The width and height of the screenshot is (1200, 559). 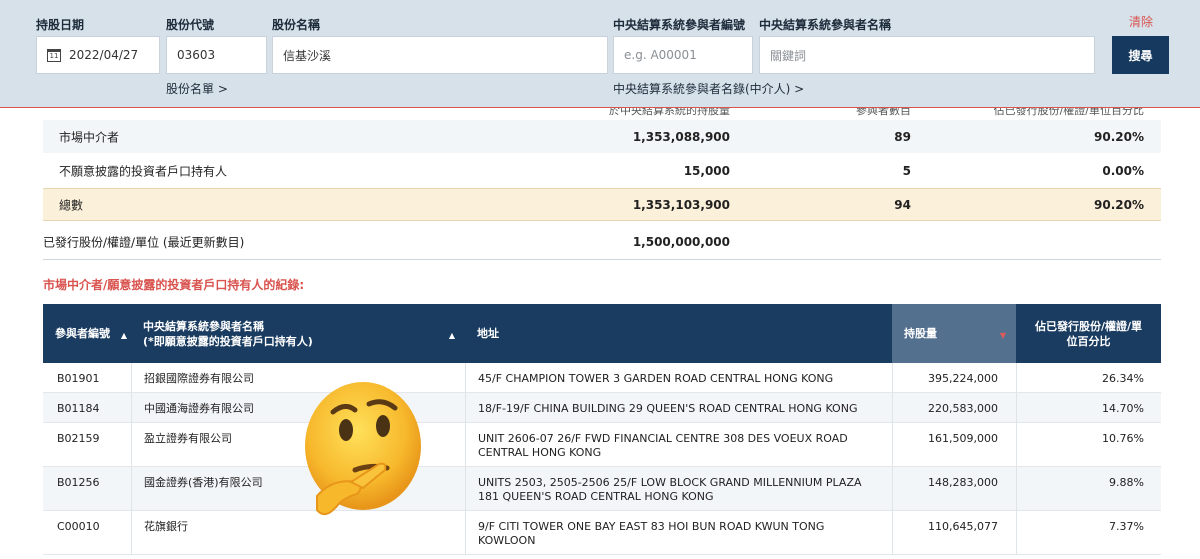 What do you see at coordinates (679, 25) in the screenshot?
I see `ccass-id-label: 中央結算系統參與者編號` at bounding box center [679, 25].